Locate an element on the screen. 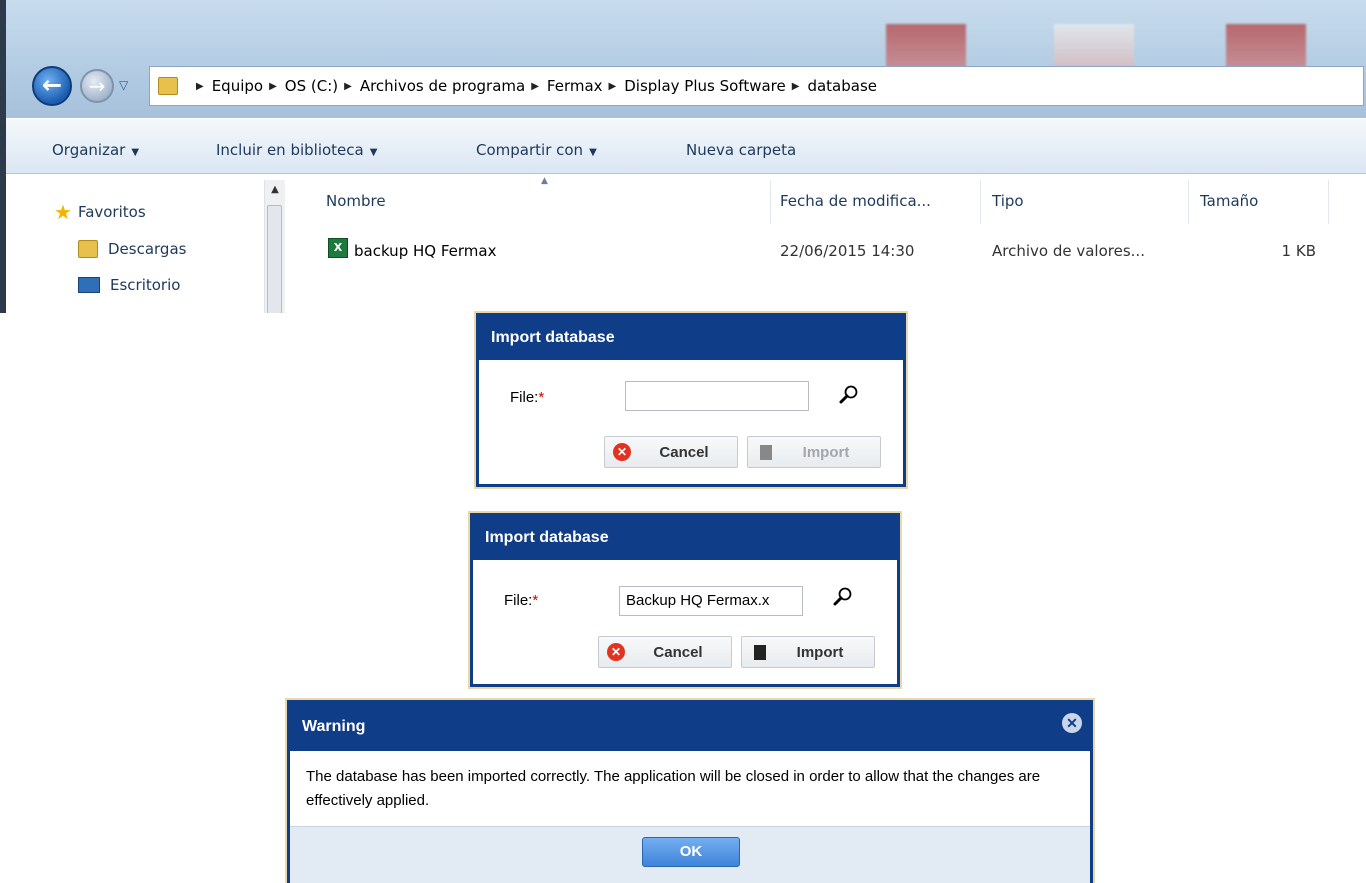 This screenshot has width=1366, height=883. organize-label: Organizar is located at coordinates (89, 150).